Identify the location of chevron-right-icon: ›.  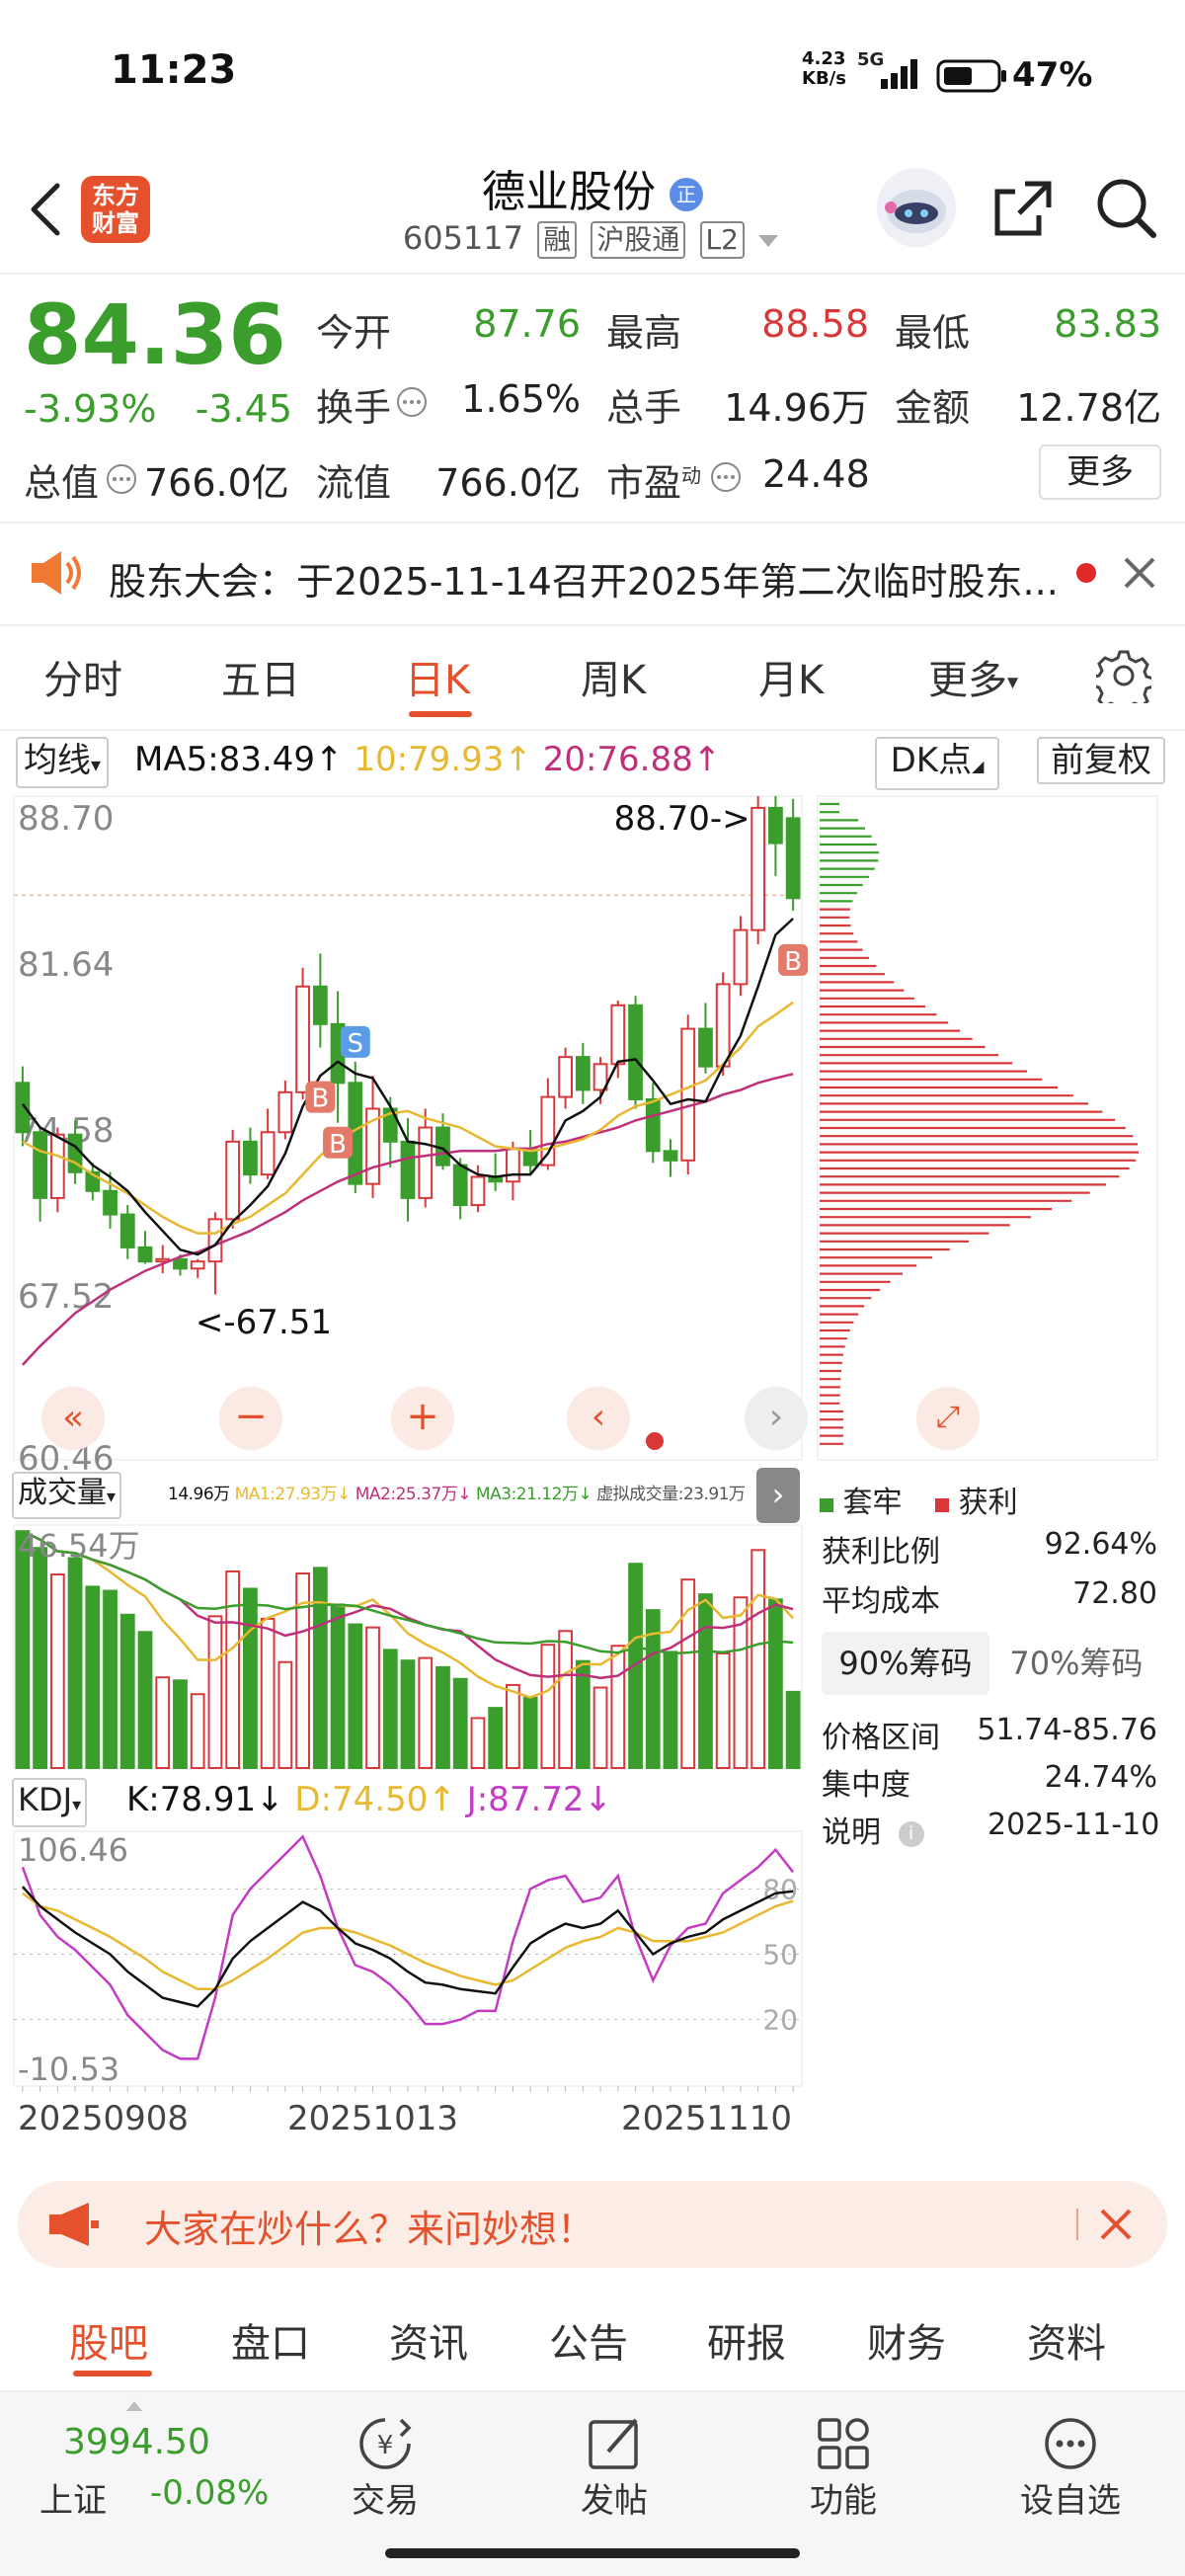
(778, 1494).